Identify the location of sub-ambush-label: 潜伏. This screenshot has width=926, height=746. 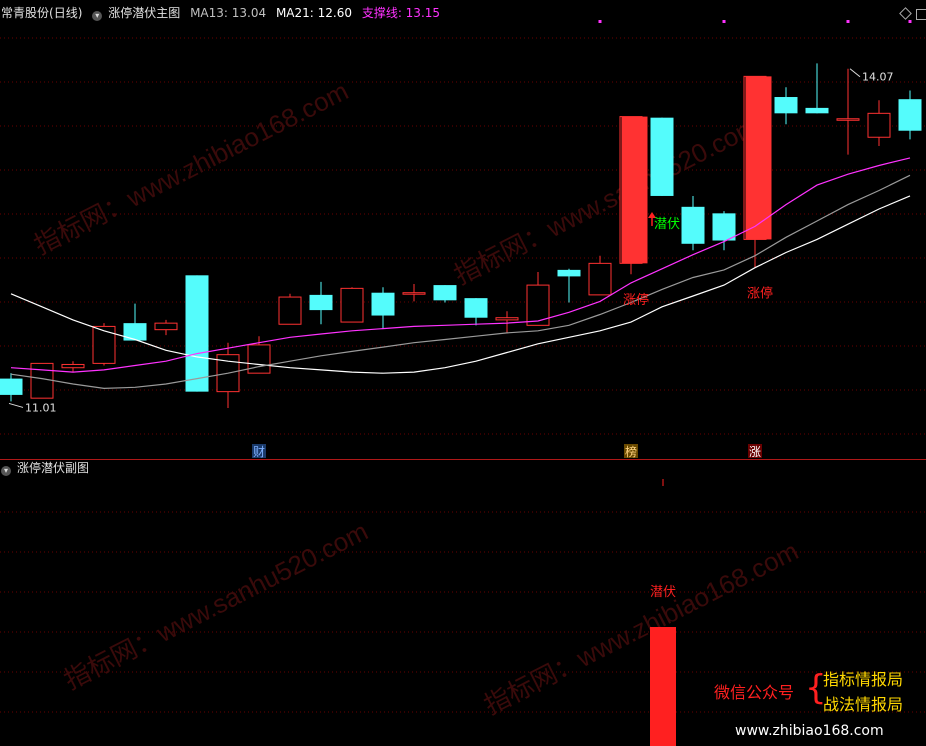
(663, 592).